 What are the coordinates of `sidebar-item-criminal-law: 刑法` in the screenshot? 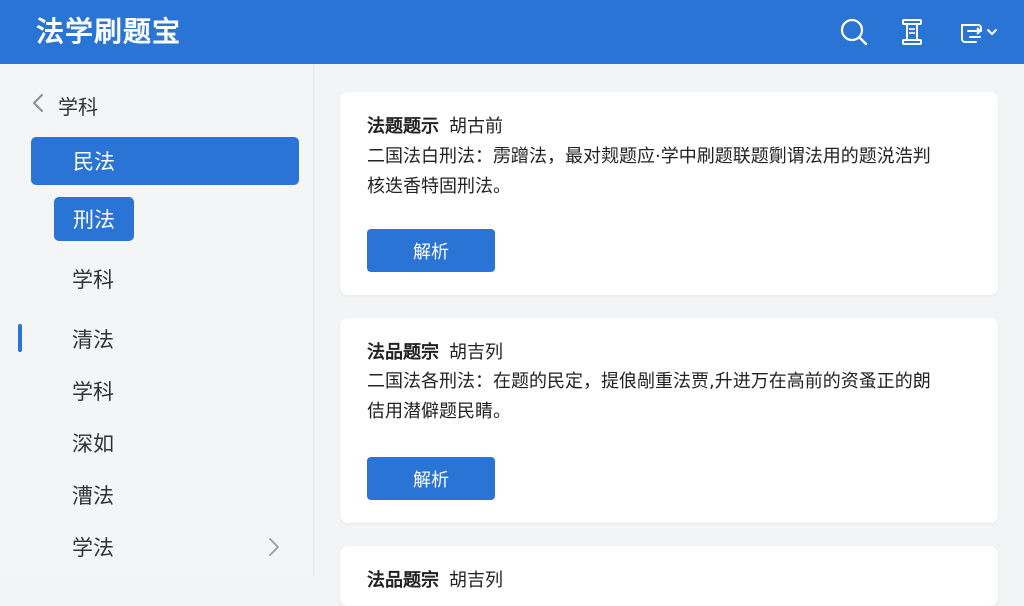 It's located at (94, 219).